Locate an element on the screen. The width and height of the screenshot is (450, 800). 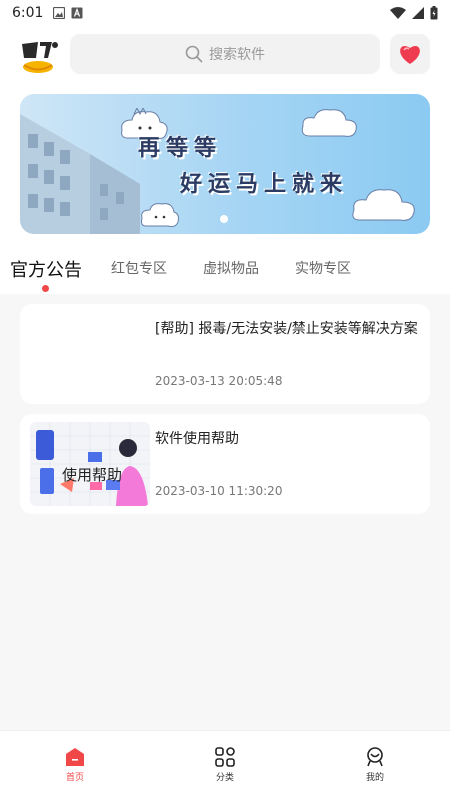
status-system-icons is located at coordinates (414, 13).